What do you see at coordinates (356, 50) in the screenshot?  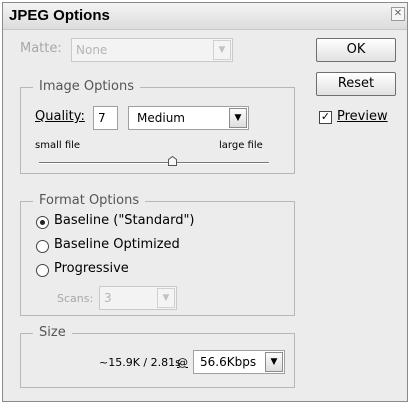 I see `ok-button: OK` at bounding box center [356, 50].